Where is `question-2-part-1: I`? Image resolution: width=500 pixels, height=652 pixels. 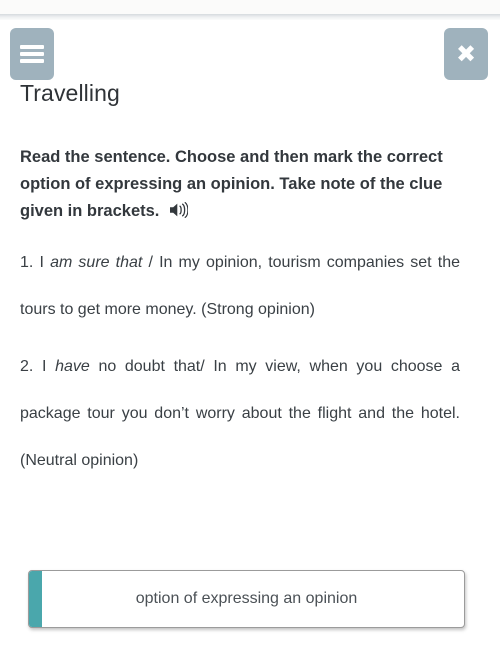
question-2-part-1: I is located at coordinates (49, 366).